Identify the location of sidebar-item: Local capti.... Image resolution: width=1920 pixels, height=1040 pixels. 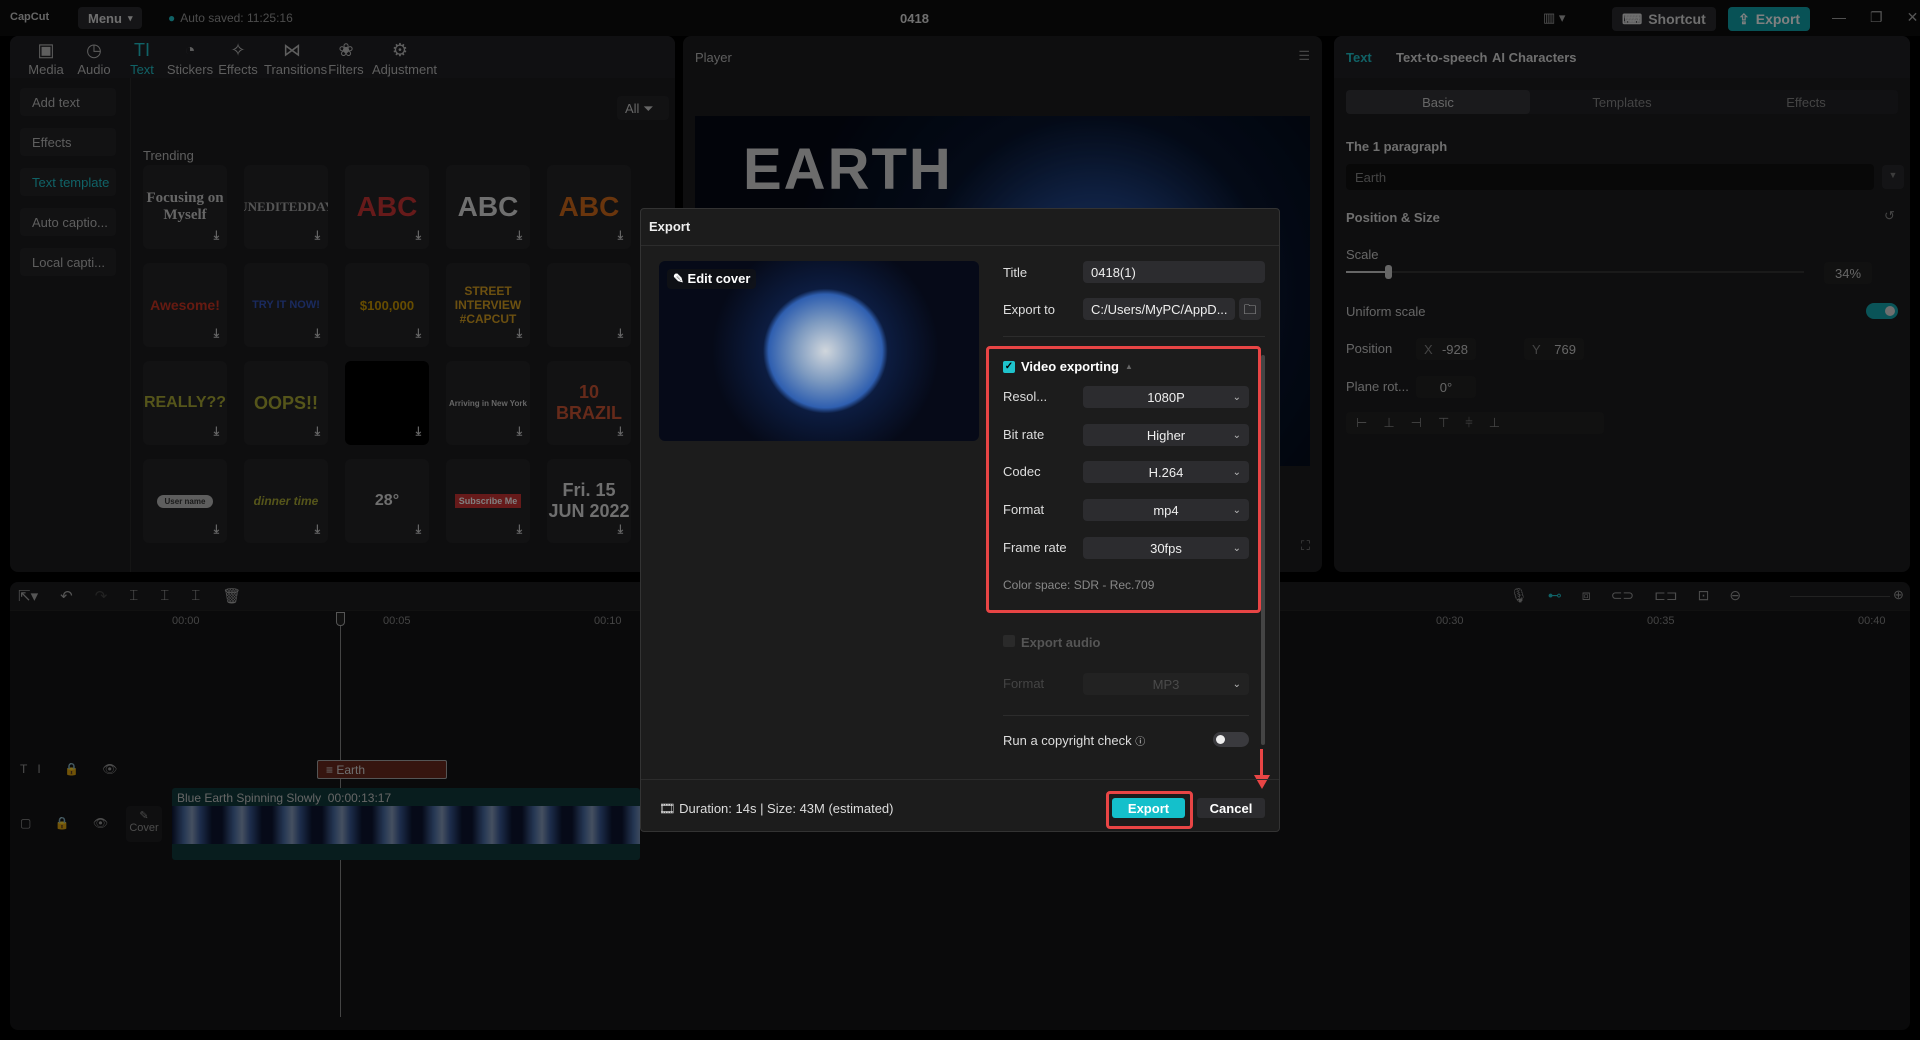
(68, 262).